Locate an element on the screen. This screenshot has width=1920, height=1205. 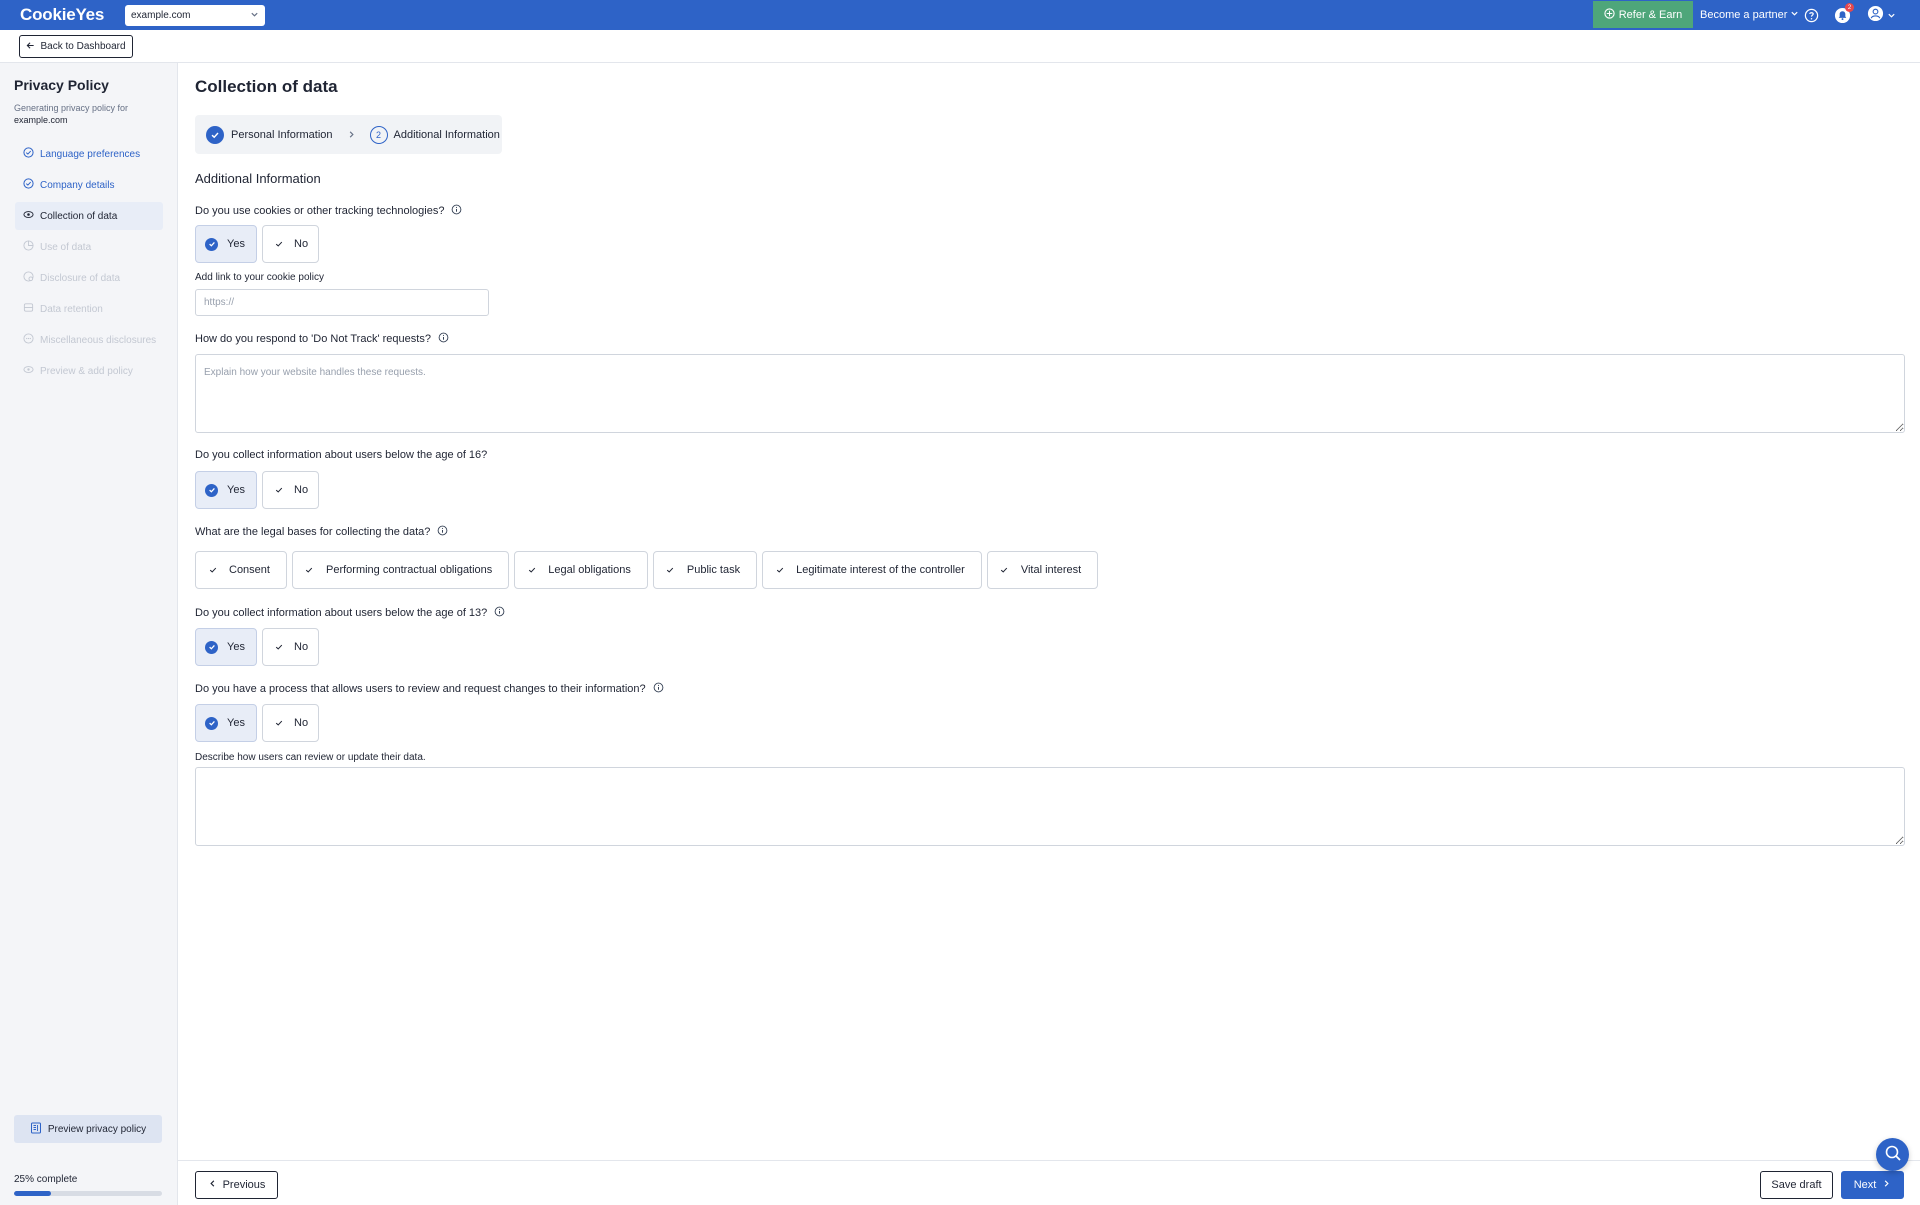
review-yes-no: Yes No is located at coordinates (257, 723).